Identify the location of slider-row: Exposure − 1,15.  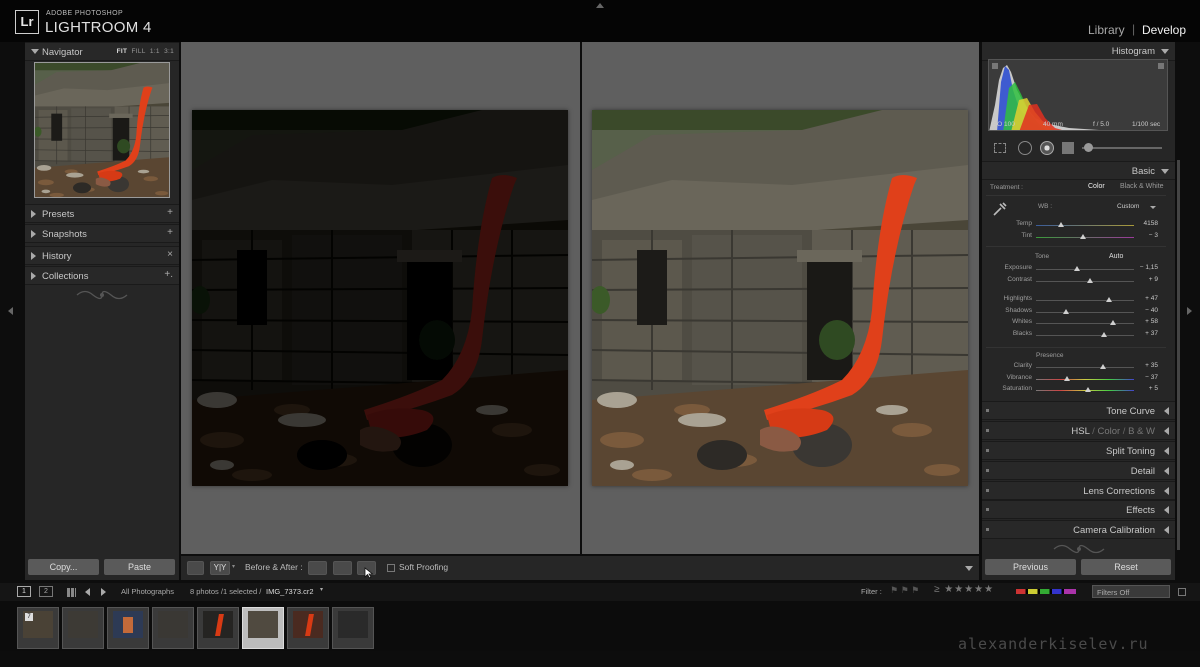
(1078, 269).